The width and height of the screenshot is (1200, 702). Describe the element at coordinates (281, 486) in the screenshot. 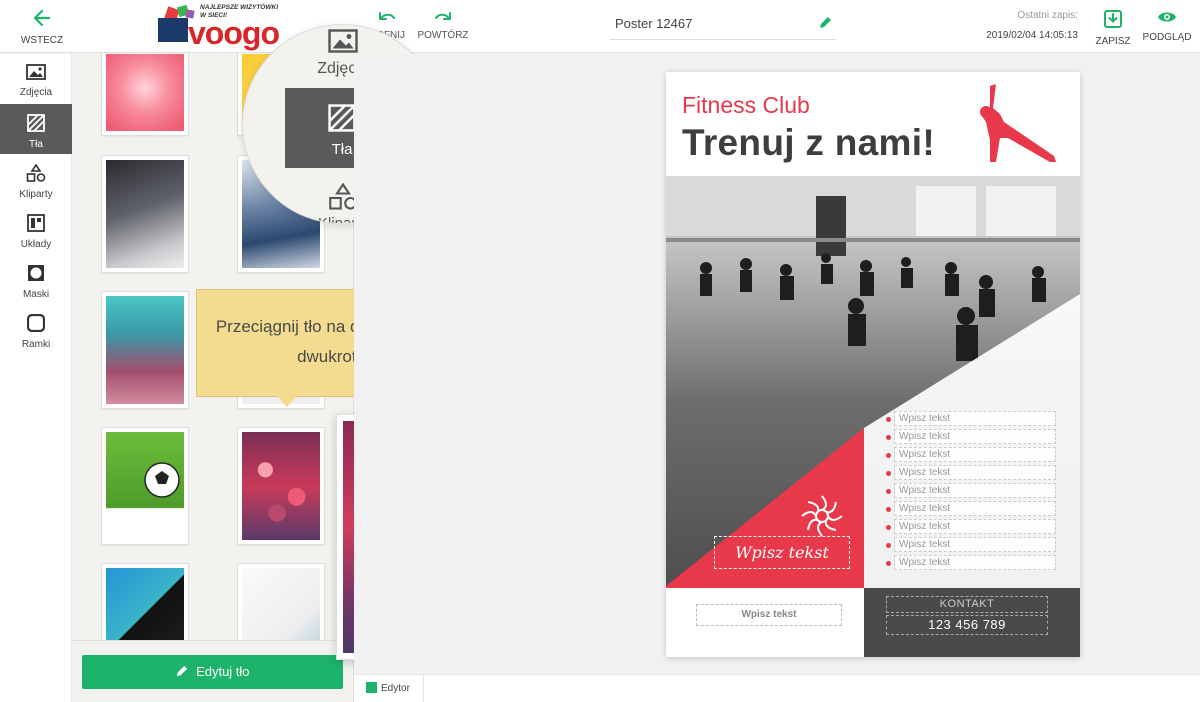

I see `background-thumb-bokeh` at that location.